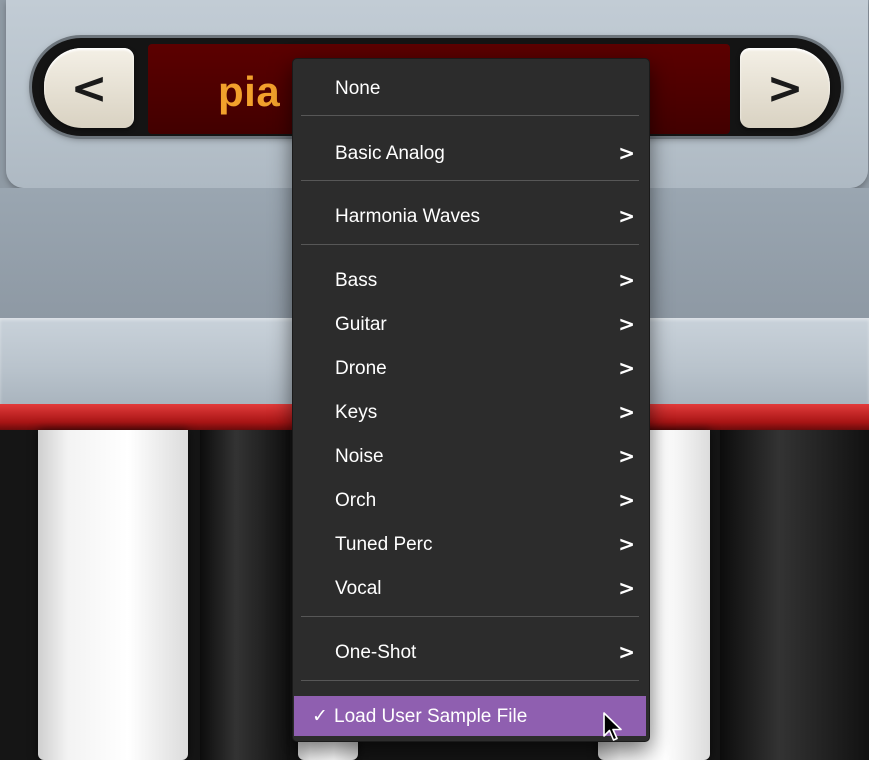 This screenshot has width=869, height=760. I want to click on checkmark-icon: ✓, so click(320, 716).